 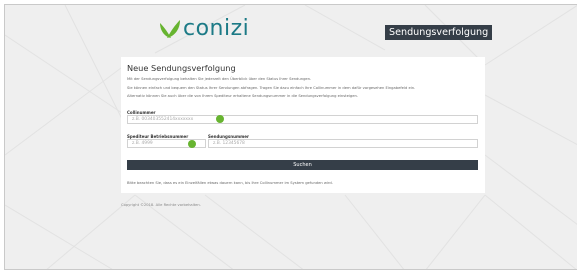 I want to click on conizi-logo: conizi, so click(x=203, y=29).